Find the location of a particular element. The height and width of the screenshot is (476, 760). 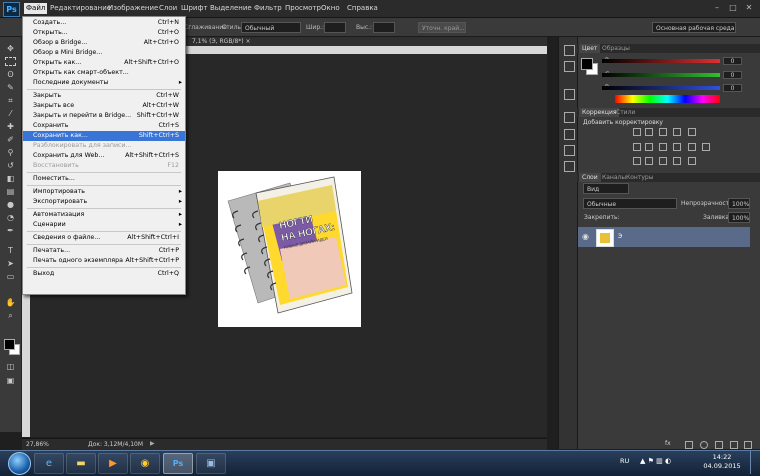

window-taskbar-icon: ▣ is located at coordinates (211, 463).